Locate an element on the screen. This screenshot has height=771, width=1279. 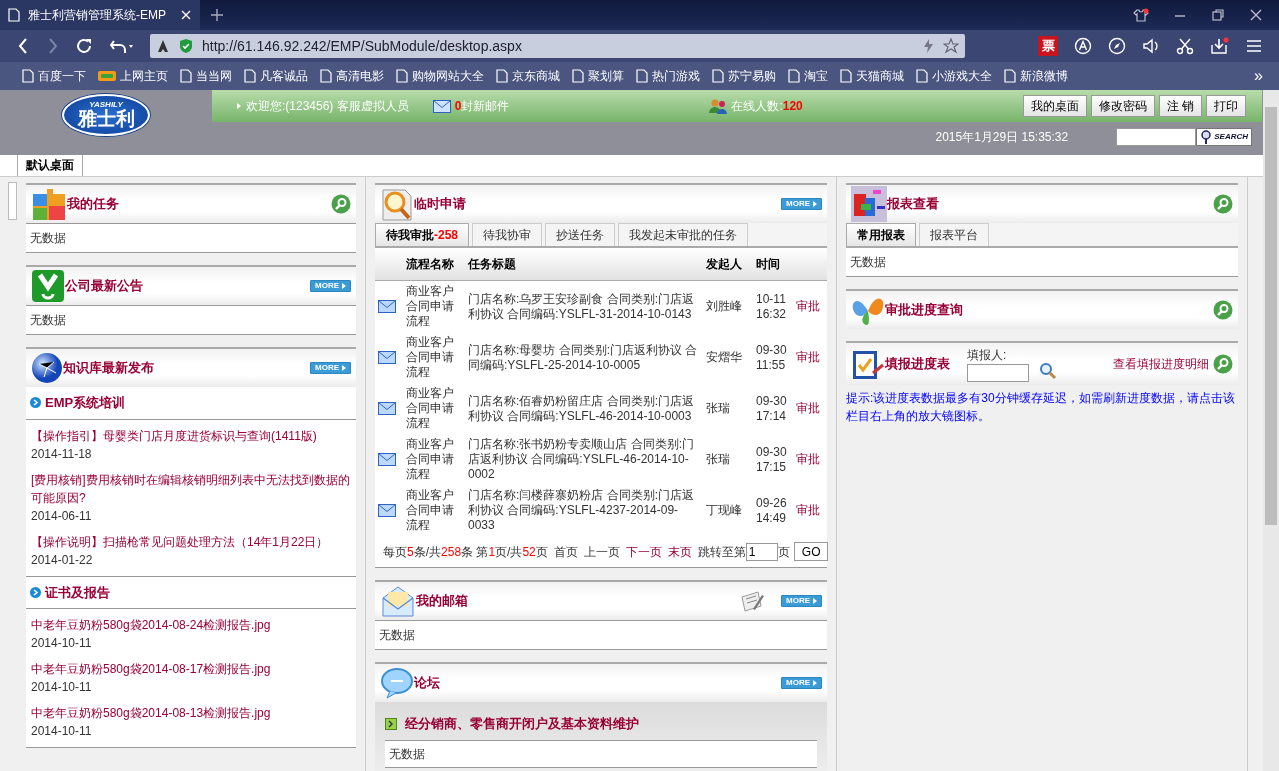
scrollbar is located at coordinates (1271, 430).